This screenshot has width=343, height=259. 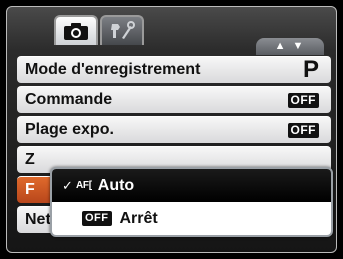 I want to click on tab-setup, so click(x=122, y=30).